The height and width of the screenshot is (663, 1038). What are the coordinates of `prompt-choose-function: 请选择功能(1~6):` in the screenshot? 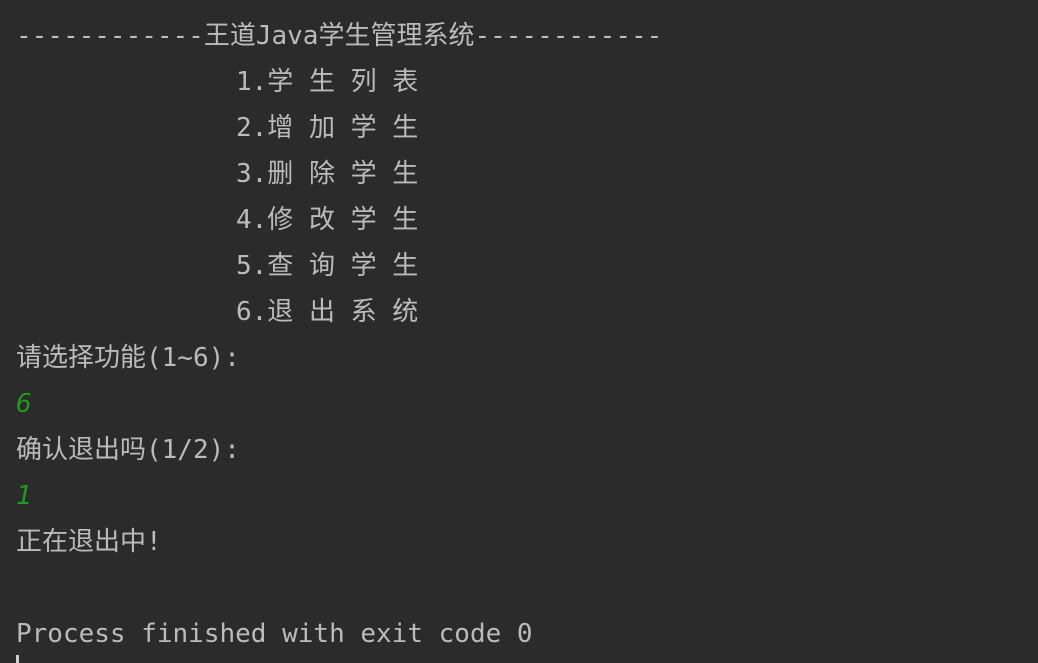 It's located at (128, 358).